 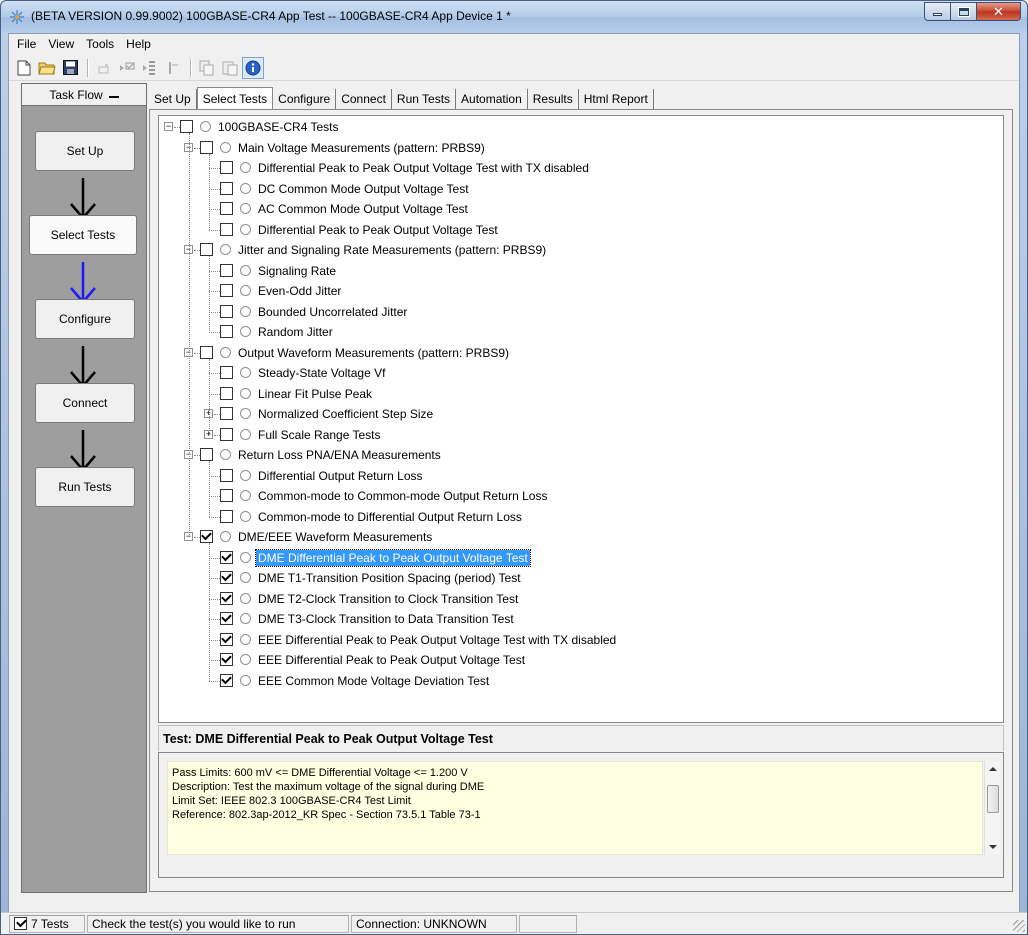 What do you see at coordinates (297, 271) in the screenshot?
I see `test-item-label: Signaling Rate` at bounding box center [297, 271].